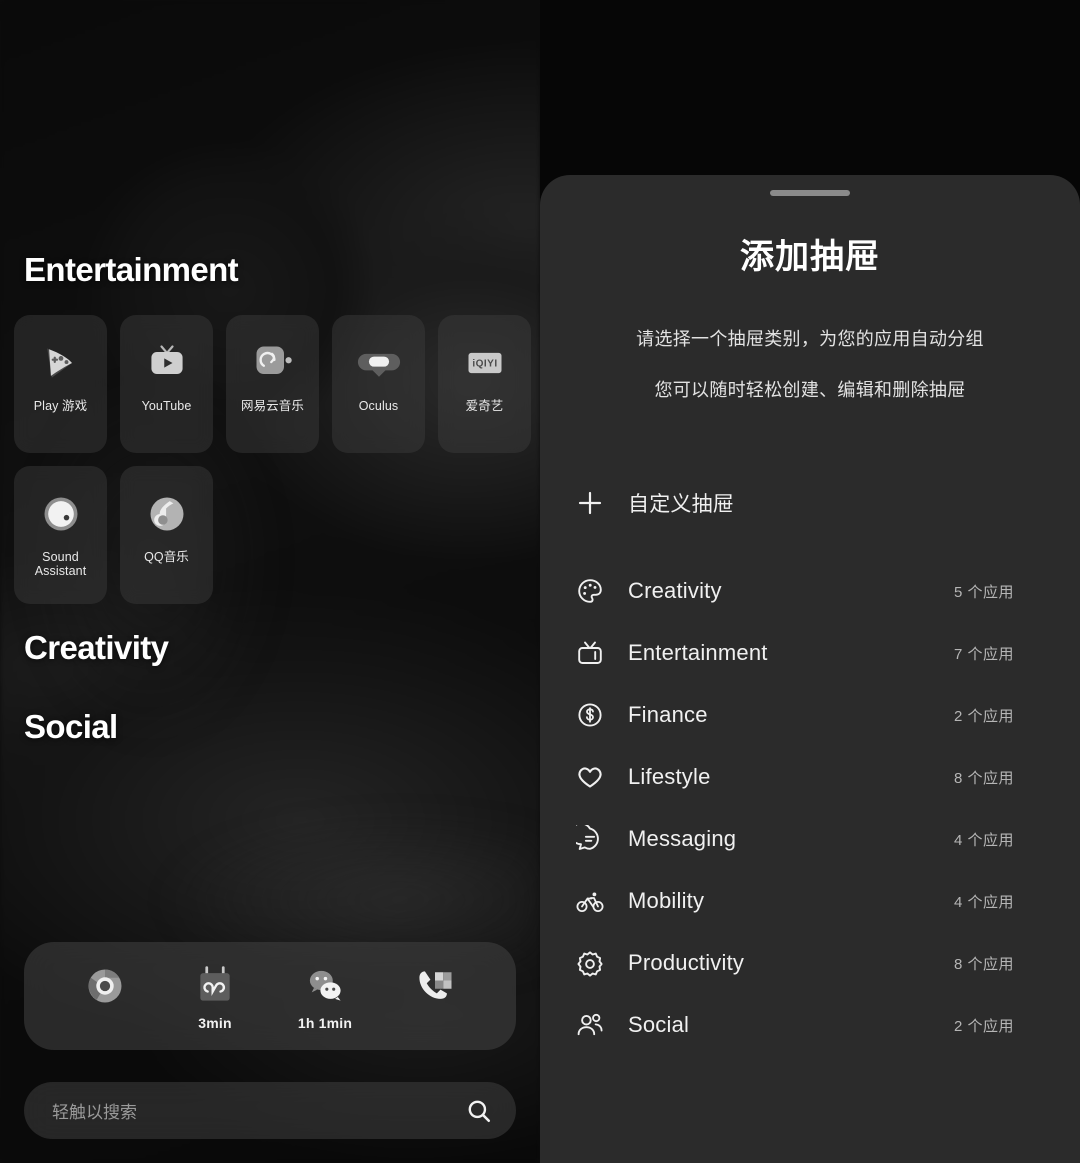 Image resolution: width=1080 pixels, height=1163 pixels. I want to click on list-item-messaging: Messaging 4 个应用, so click(810, 839).